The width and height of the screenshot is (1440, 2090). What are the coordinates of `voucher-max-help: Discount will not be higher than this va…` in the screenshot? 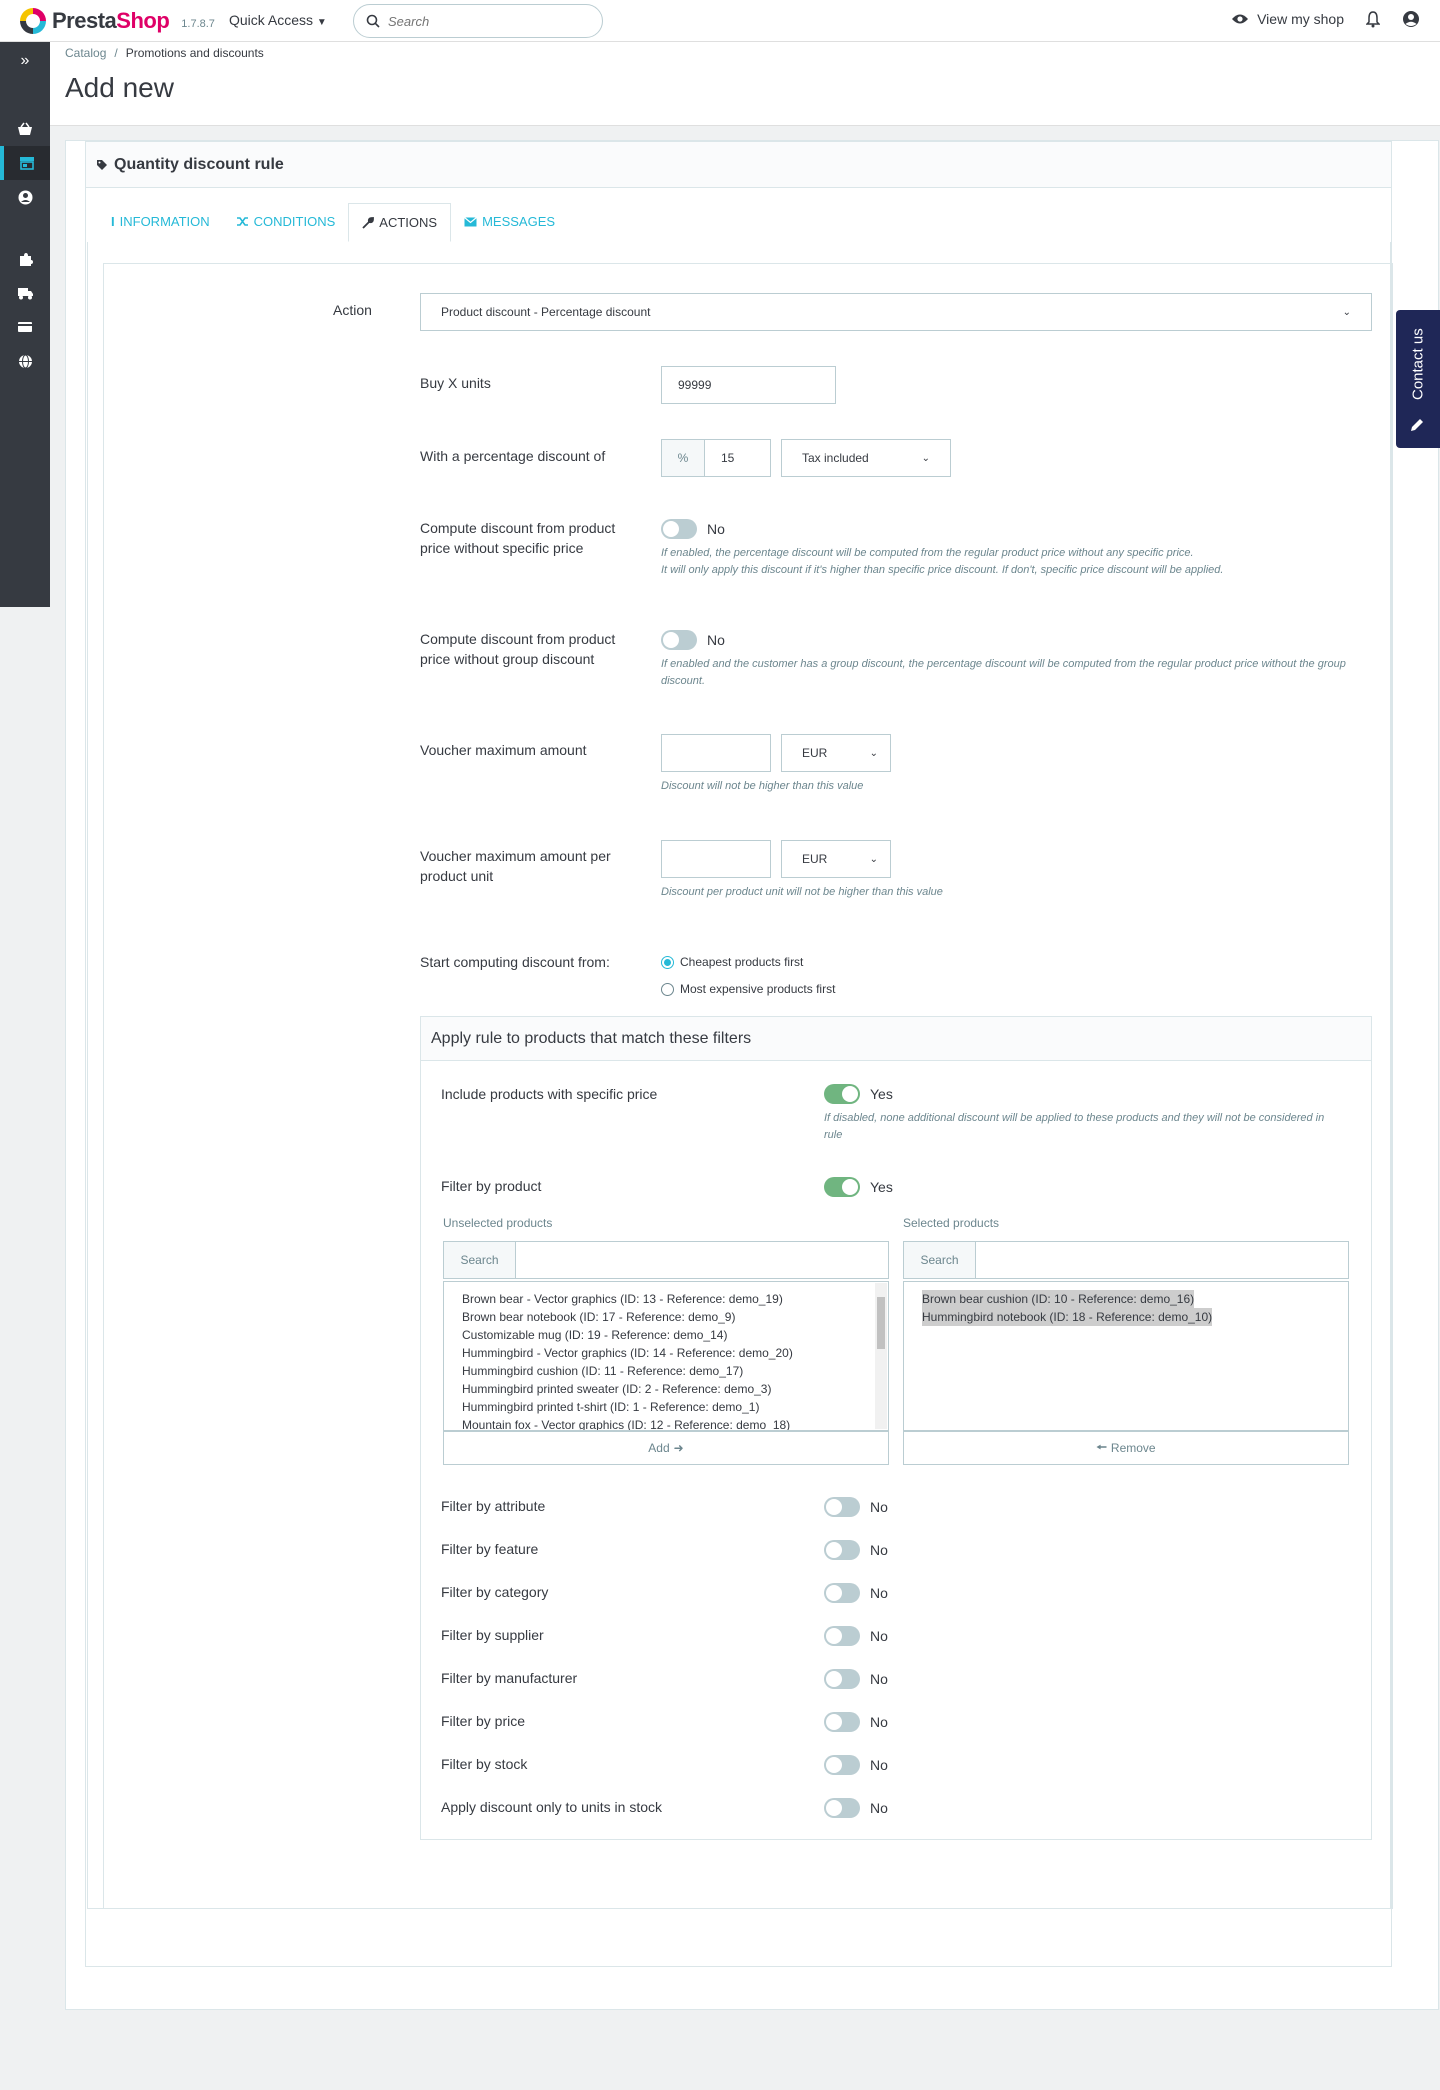 It's located at (762, 786).